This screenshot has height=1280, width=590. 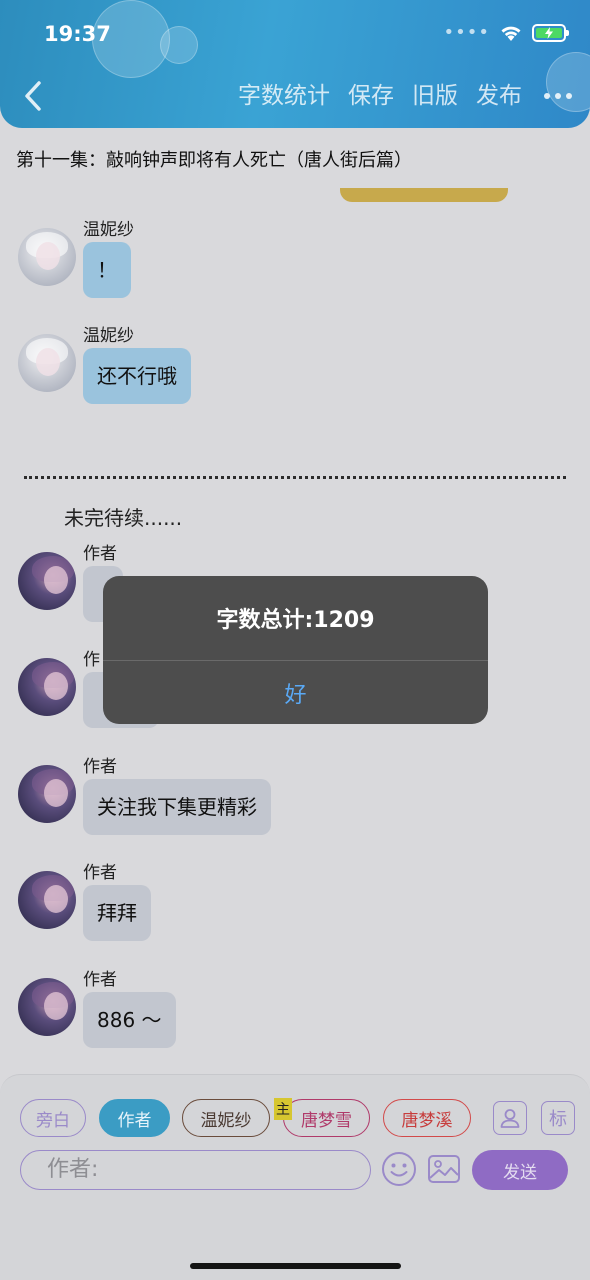 What do you see at coordinates (396, 96) in the screenshot?
I see `nav-actions: 字数统计 保存 旧版 发布` at bounding box center [396, 96].